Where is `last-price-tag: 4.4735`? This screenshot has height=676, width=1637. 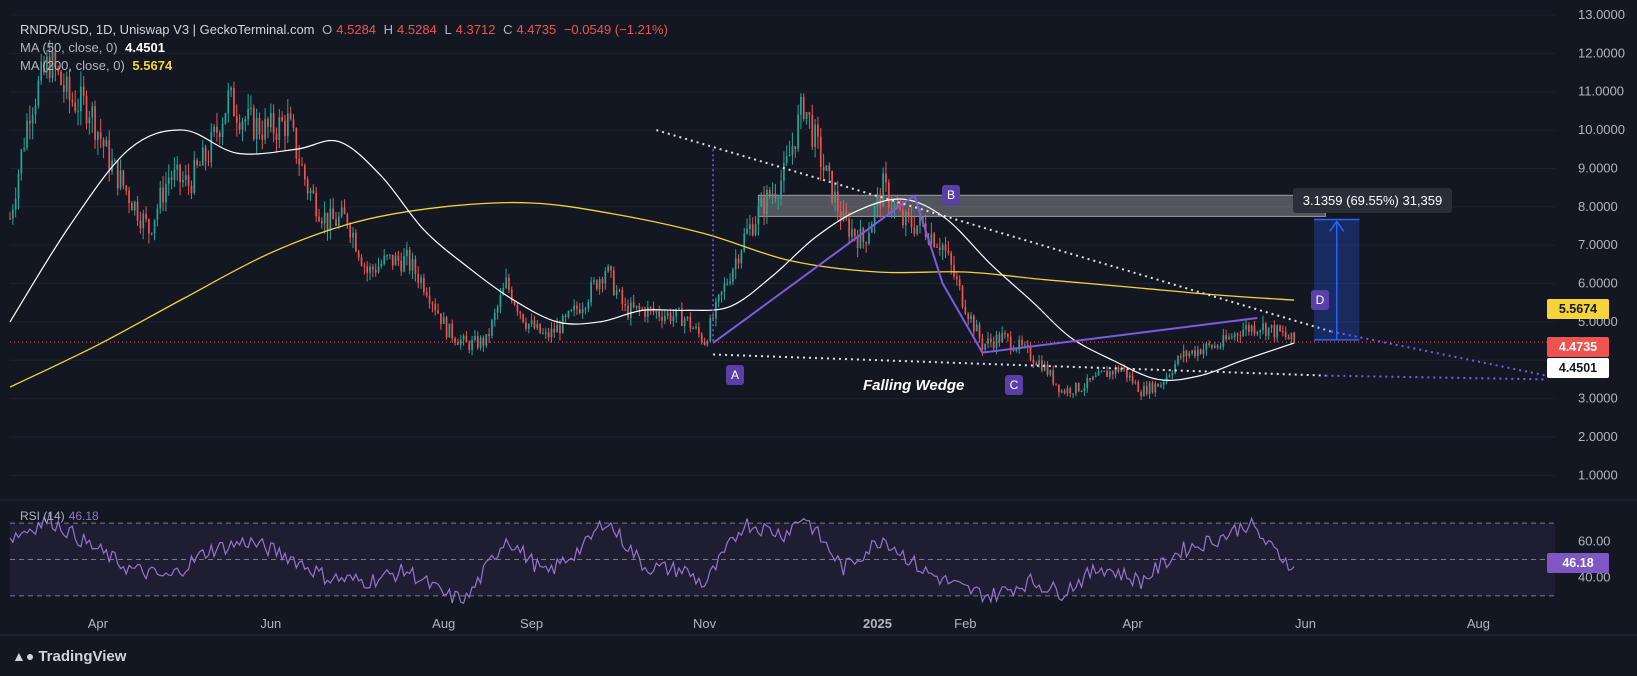
last-price-tag: 4.4735 is located at coordinates (1578, 347).